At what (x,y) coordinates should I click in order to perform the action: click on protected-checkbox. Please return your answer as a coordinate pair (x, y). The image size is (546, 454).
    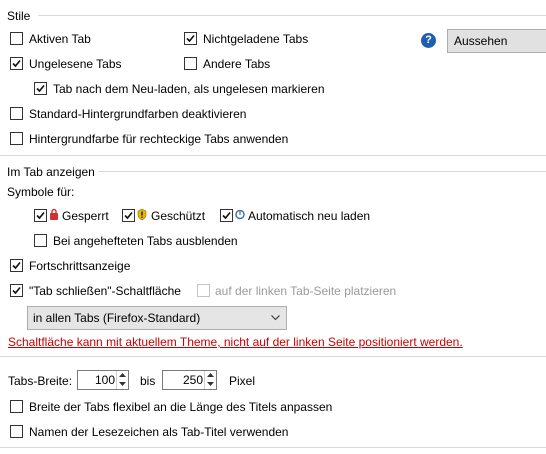
    Looking at the image, I should click on (128, 215).